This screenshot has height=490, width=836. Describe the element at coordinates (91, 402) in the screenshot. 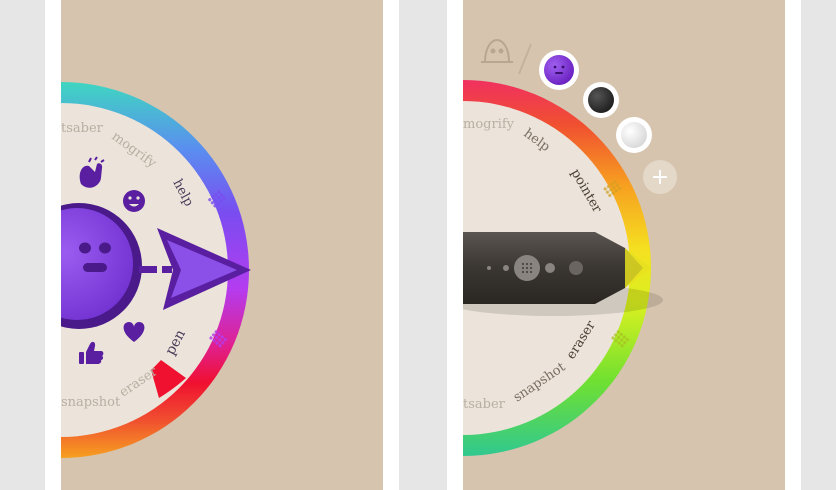

I see `wheel-label-snapshot: snapshot` at that location.